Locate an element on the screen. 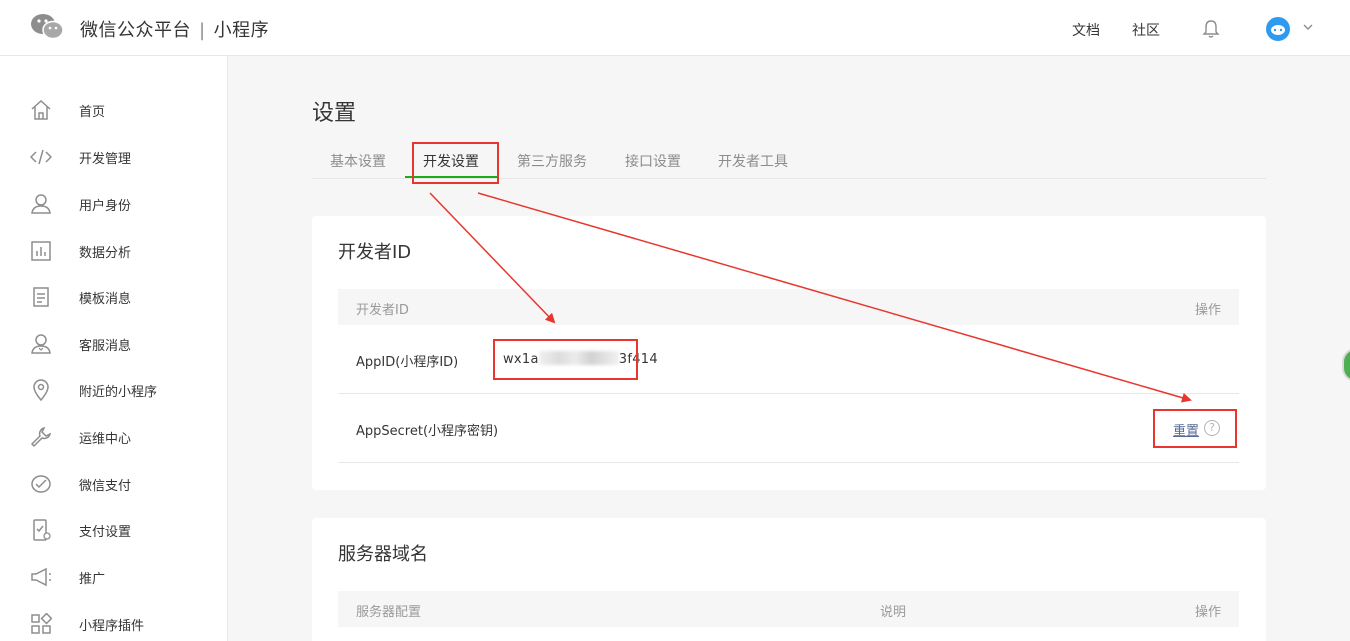  support-user-icon is located at coordinates (41, 344).